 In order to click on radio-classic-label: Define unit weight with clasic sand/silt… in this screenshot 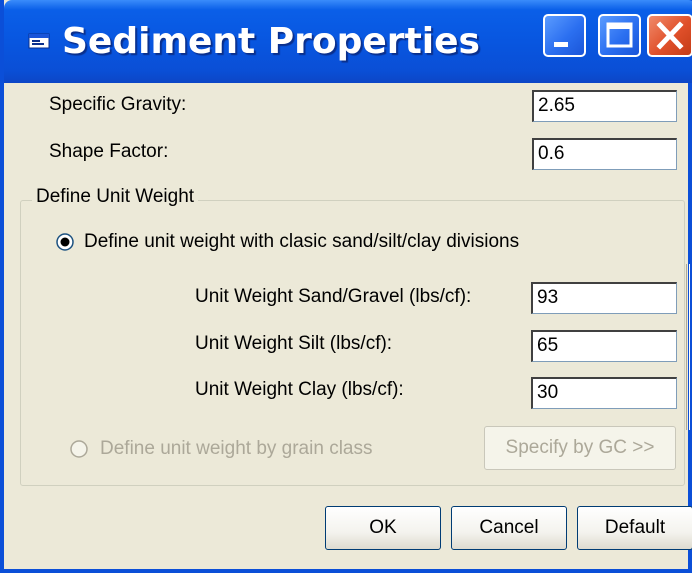, I will do `click(302, 241)`.